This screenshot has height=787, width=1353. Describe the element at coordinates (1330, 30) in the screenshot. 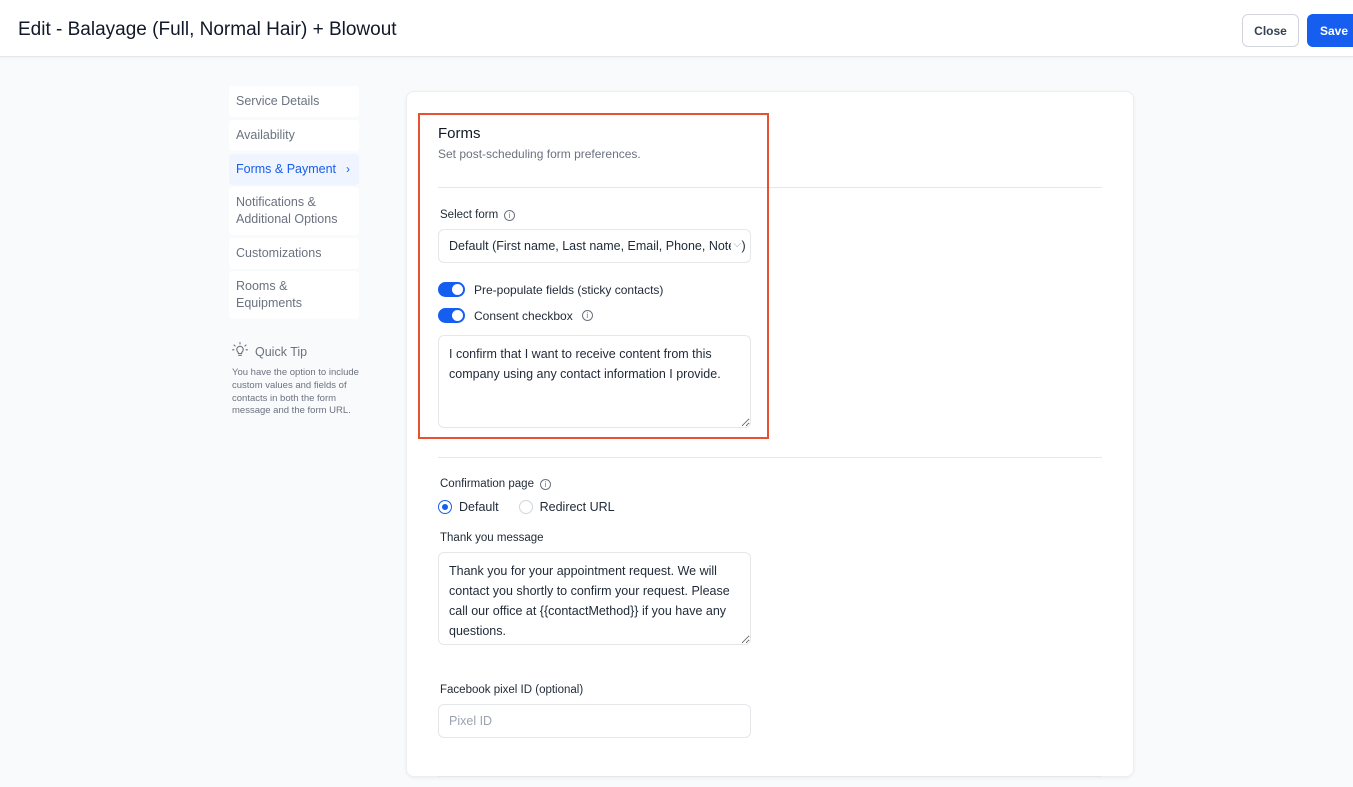

I see `save-button: Save` at that location.